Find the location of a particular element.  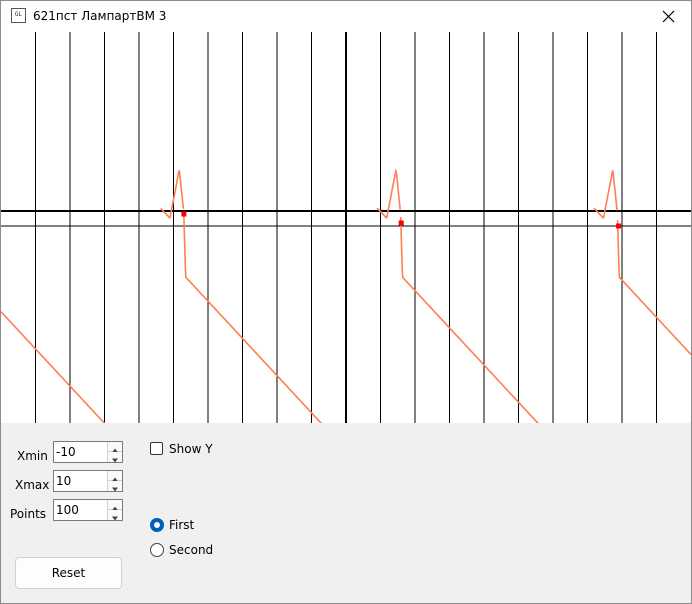

app-icon: GL is located at coordinates (18, 15).